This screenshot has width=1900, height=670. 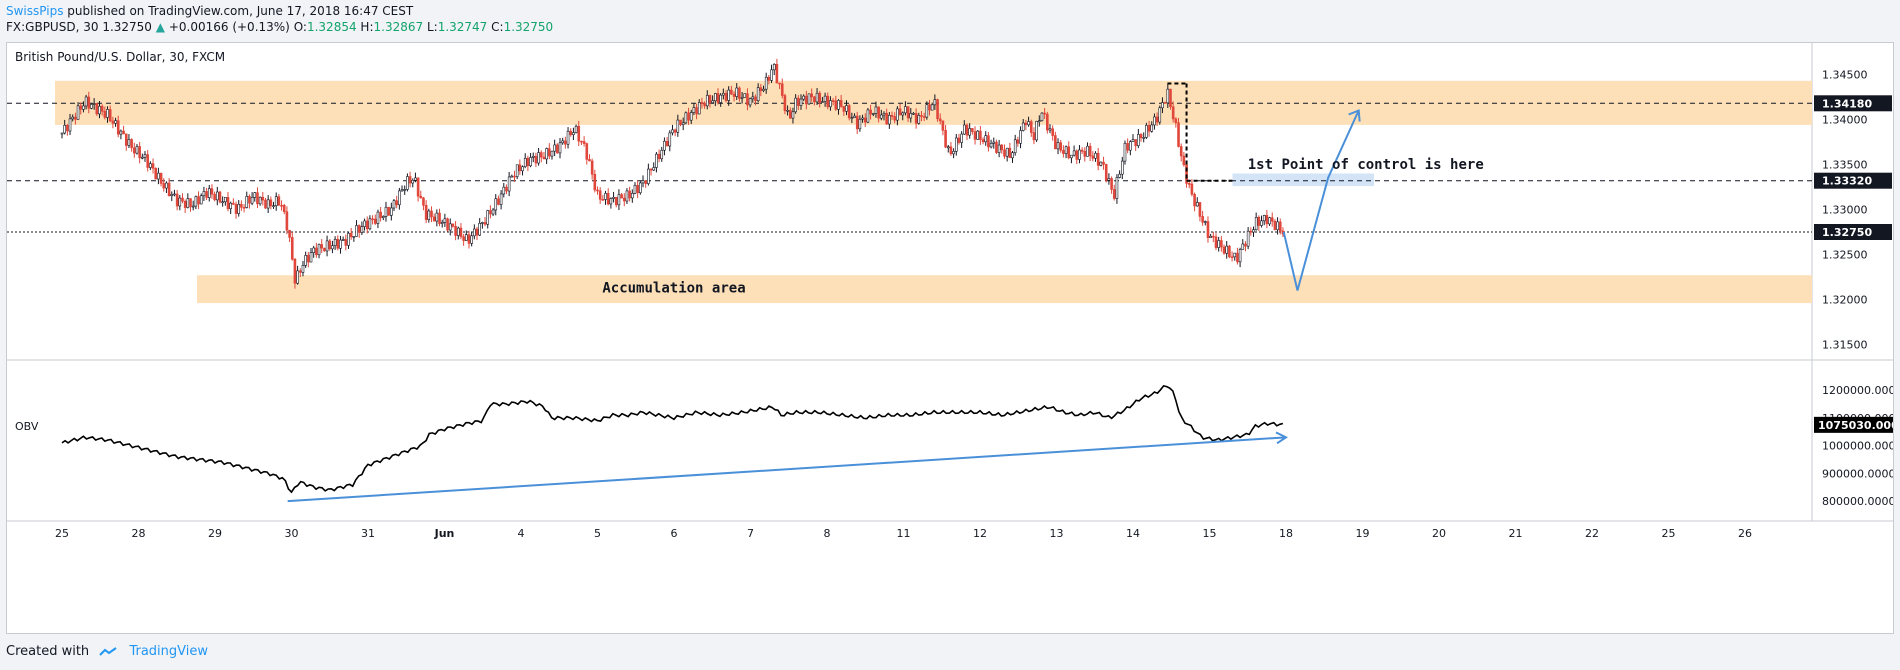 What do you see at coordinates (1286, 533) in the screenshot?
I see `time-tick-label: 18` at bounding box center [1286, 533].